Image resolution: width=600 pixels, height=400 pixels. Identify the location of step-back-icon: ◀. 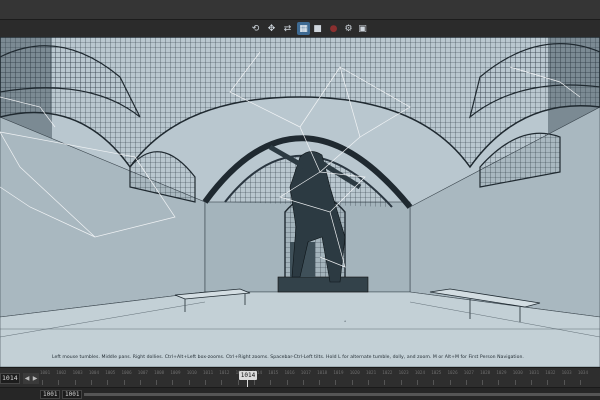
(27, 378).